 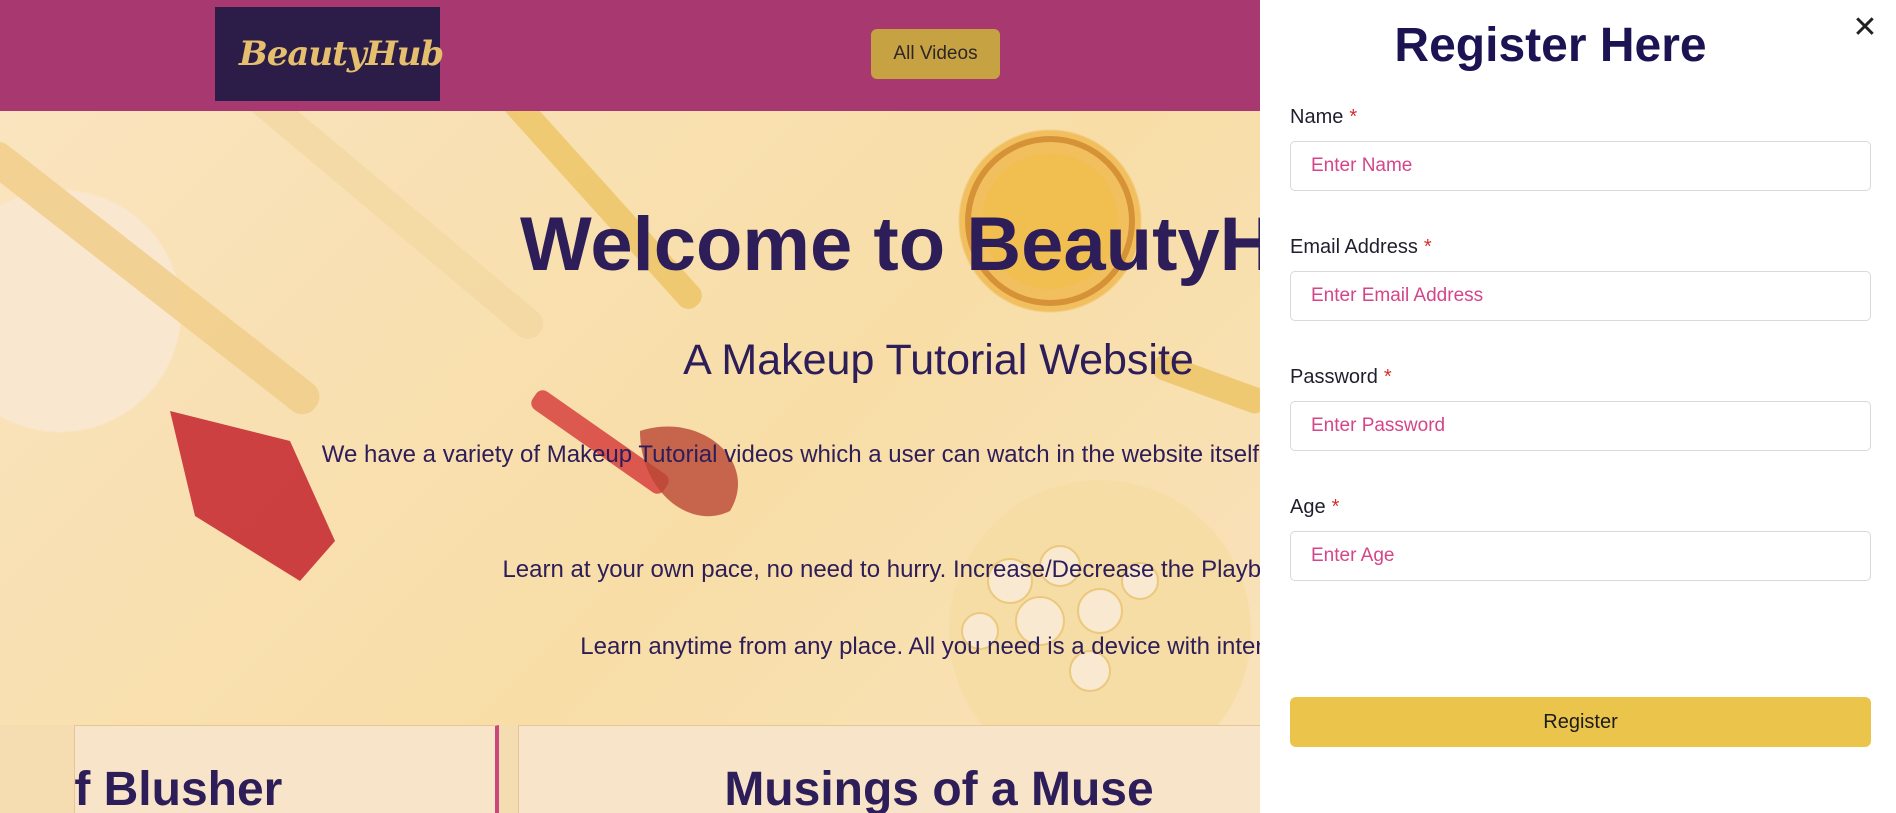 What do you see at coordinates (1580, 722) in the screenshot?
I see `register-button: Register` at bounding box center [1580, 722].